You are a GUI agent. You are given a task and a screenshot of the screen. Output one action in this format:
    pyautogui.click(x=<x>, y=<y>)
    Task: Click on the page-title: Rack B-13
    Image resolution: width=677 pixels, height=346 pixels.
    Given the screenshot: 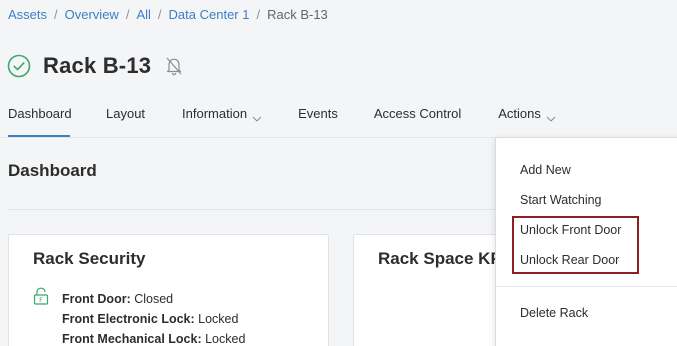 What is the action you would take?
    pyautogui.click(x=97, y=65)
    